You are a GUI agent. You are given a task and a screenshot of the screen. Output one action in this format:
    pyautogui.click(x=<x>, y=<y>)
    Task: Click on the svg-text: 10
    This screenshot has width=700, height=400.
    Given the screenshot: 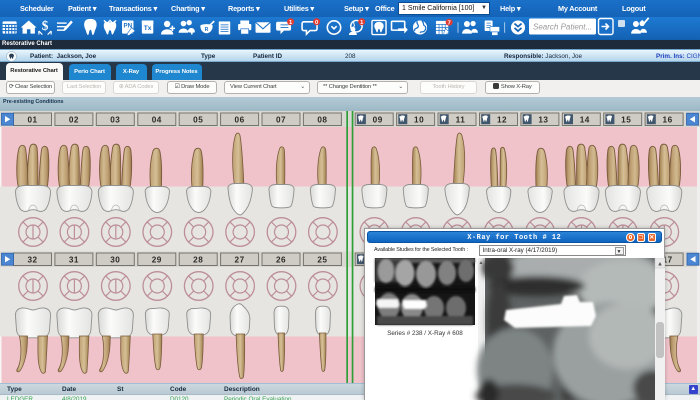 What is the action you would take?
    pyautogui.click(x=419, y=119)
    